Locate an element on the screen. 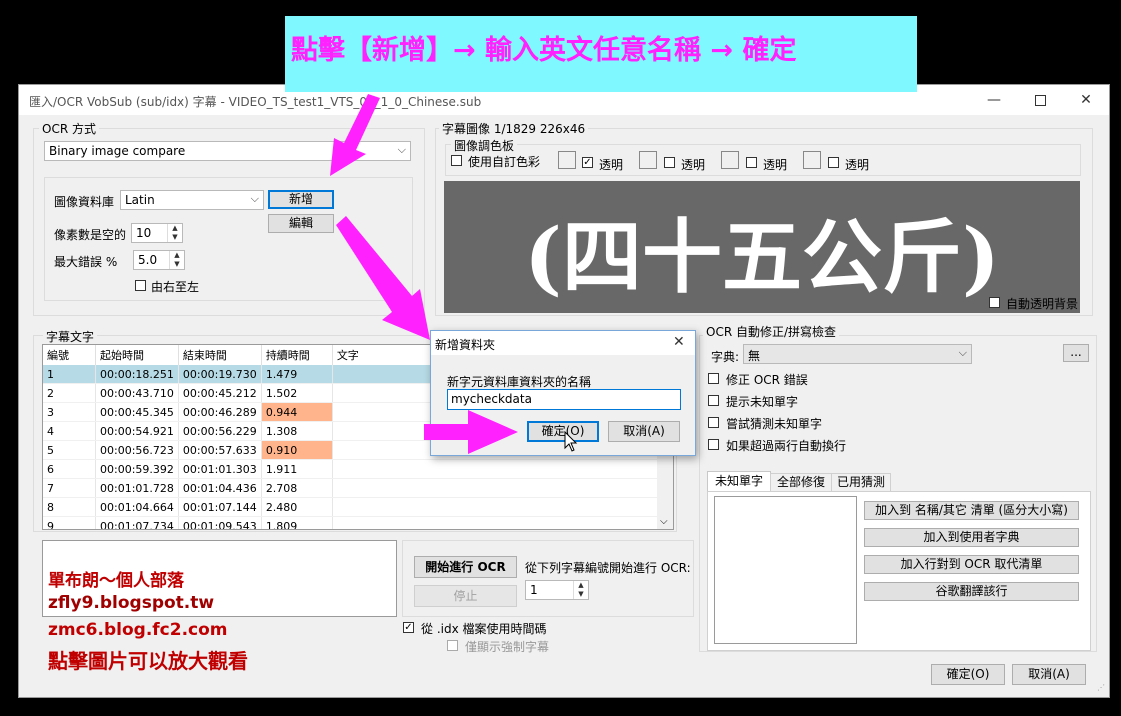 This screenshot has width=1121, height=716. arrow-to-ok-button is located at coordinates (471, 432).